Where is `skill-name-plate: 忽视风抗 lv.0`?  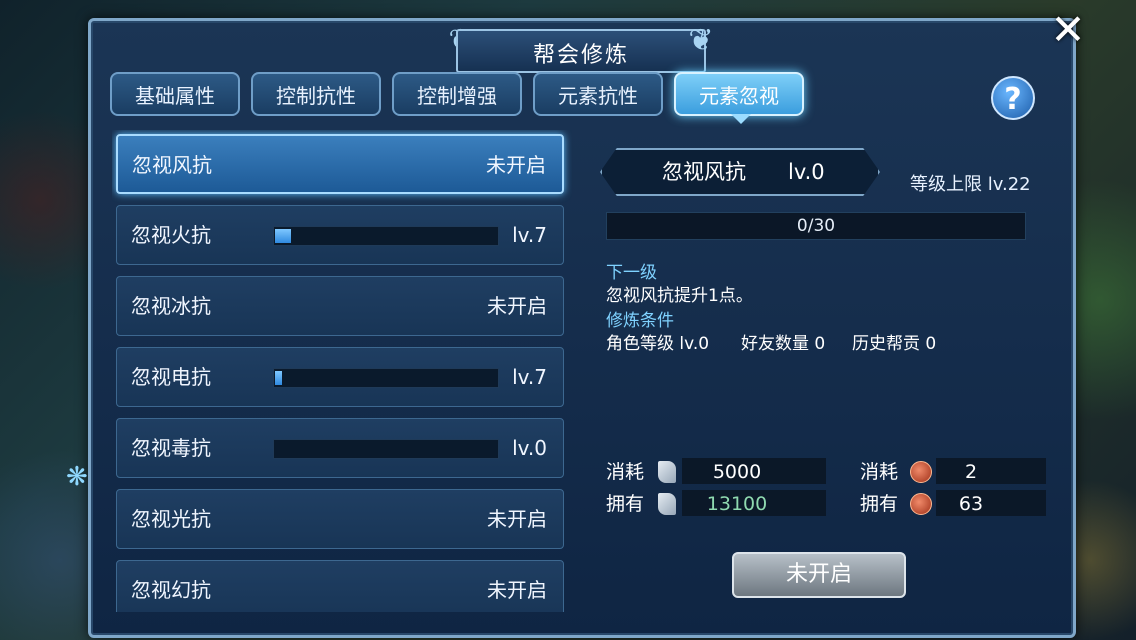
skill-name-plate: 忽视风抗 lv.0 is located at coordinates (740, 172).